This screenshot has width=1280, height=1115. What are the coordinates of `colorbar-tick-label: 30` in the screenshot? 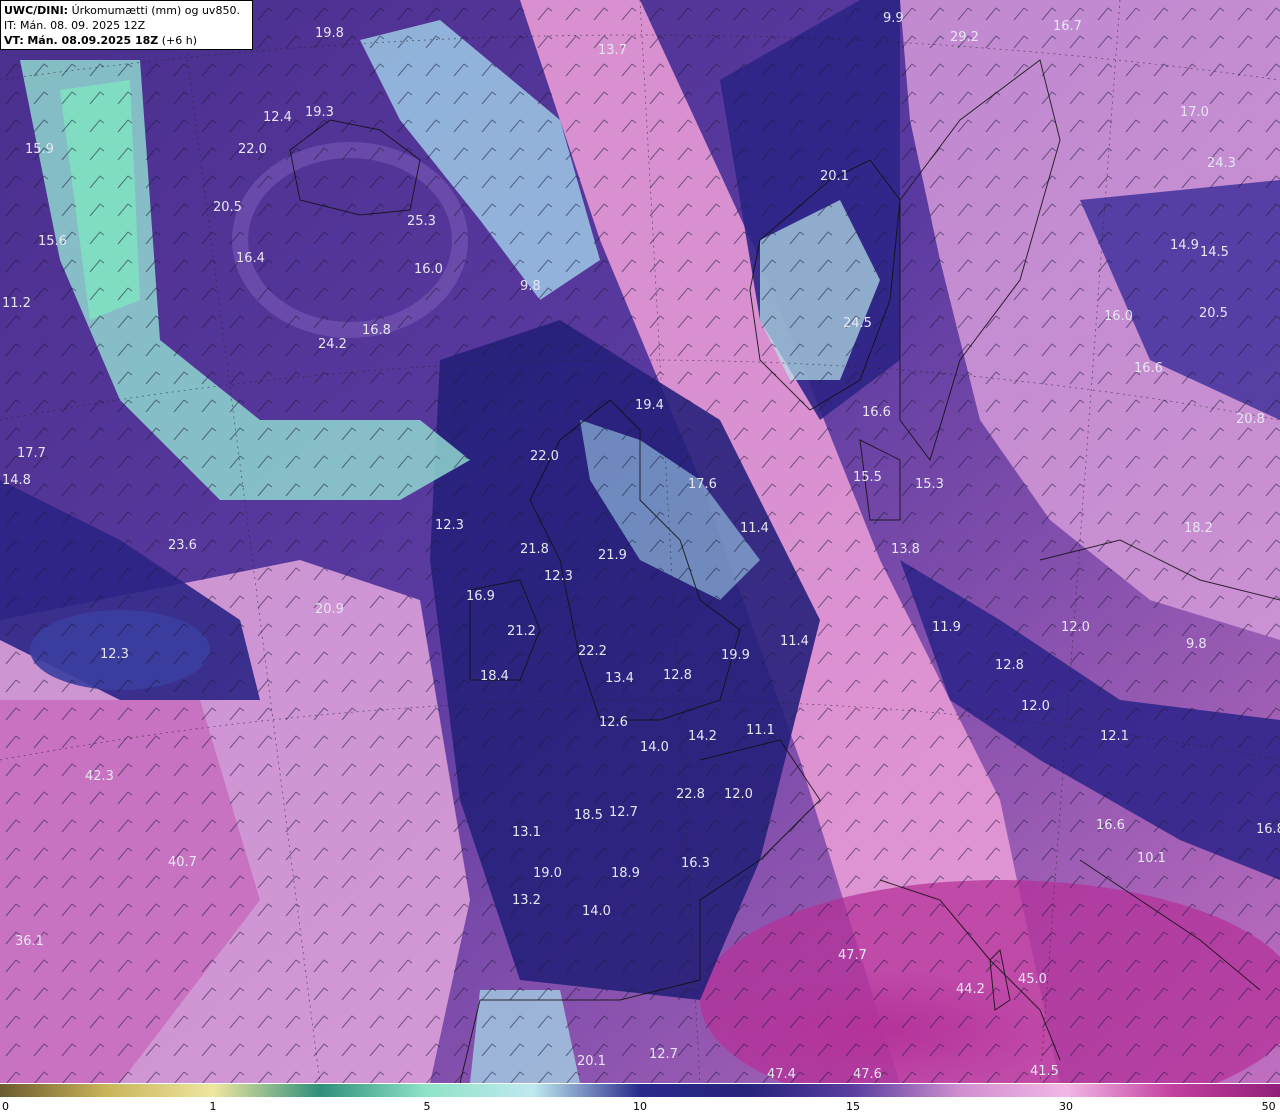 It's located at (1066, 1106).